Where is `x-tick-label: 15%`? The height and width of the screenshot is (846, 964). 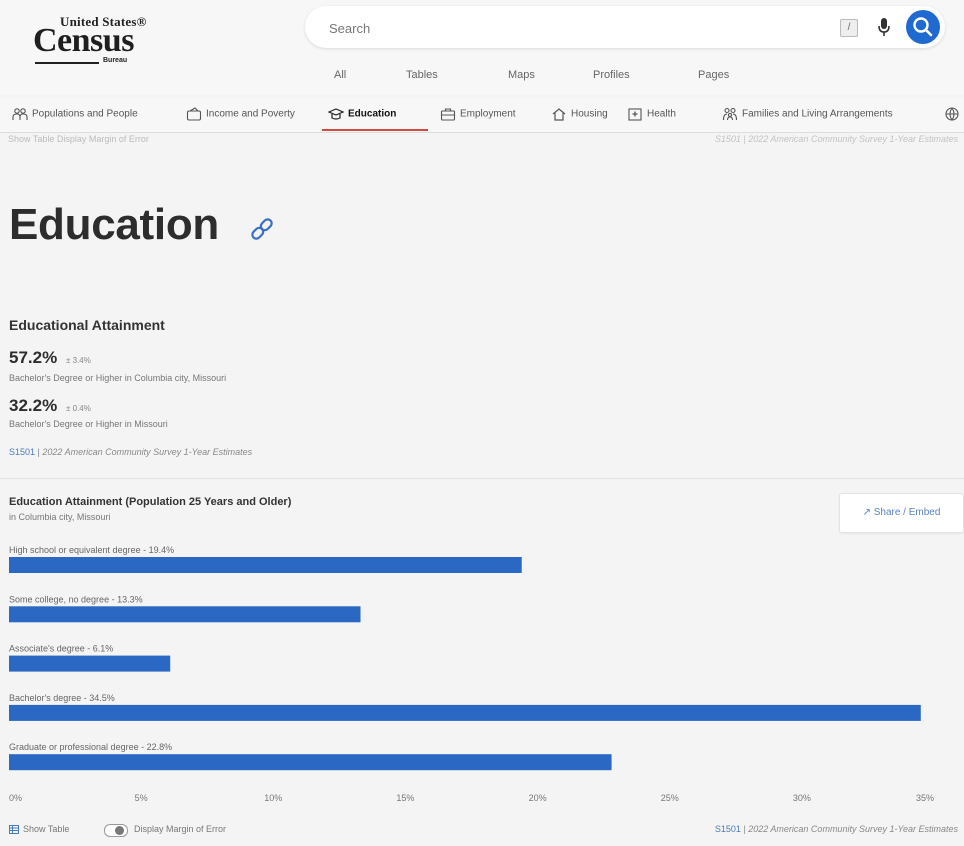 x-tick-label: 15% is located at coordinates (405, 798).